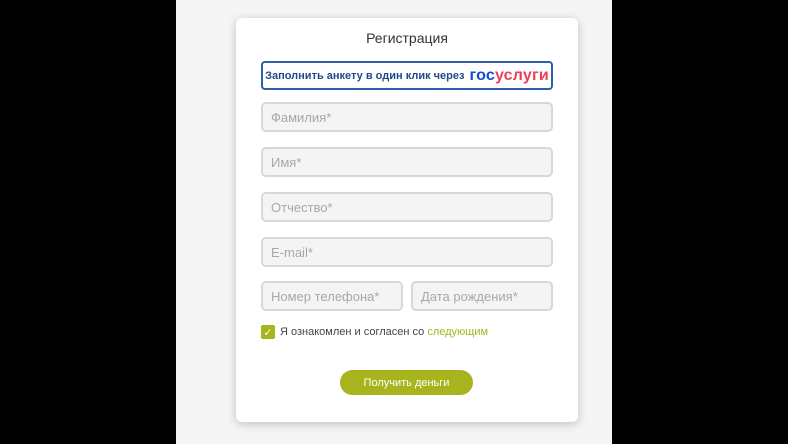  I want to click on gosuslugi-logo-uslugi: услуги, so click(521, 75).